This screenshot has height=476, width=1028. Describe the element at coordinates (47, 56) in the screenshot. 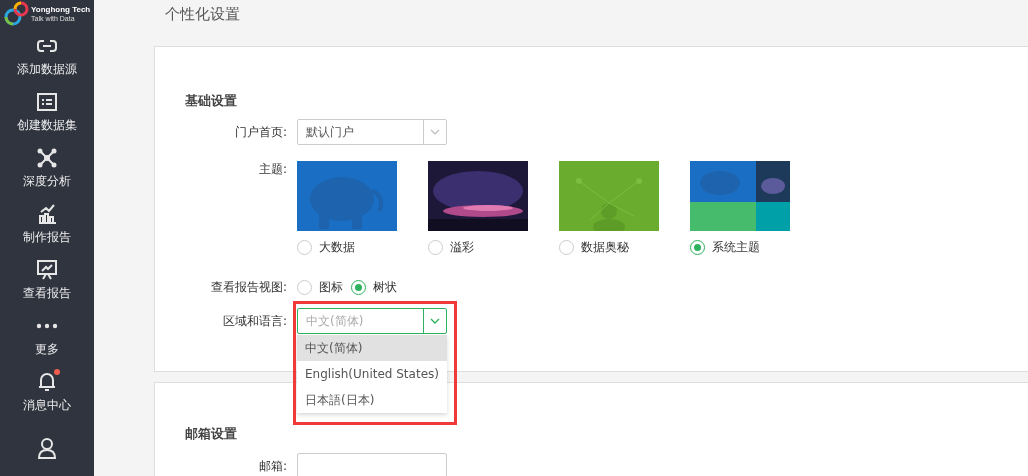

I see `nav-item: 添加数据源` at that location.